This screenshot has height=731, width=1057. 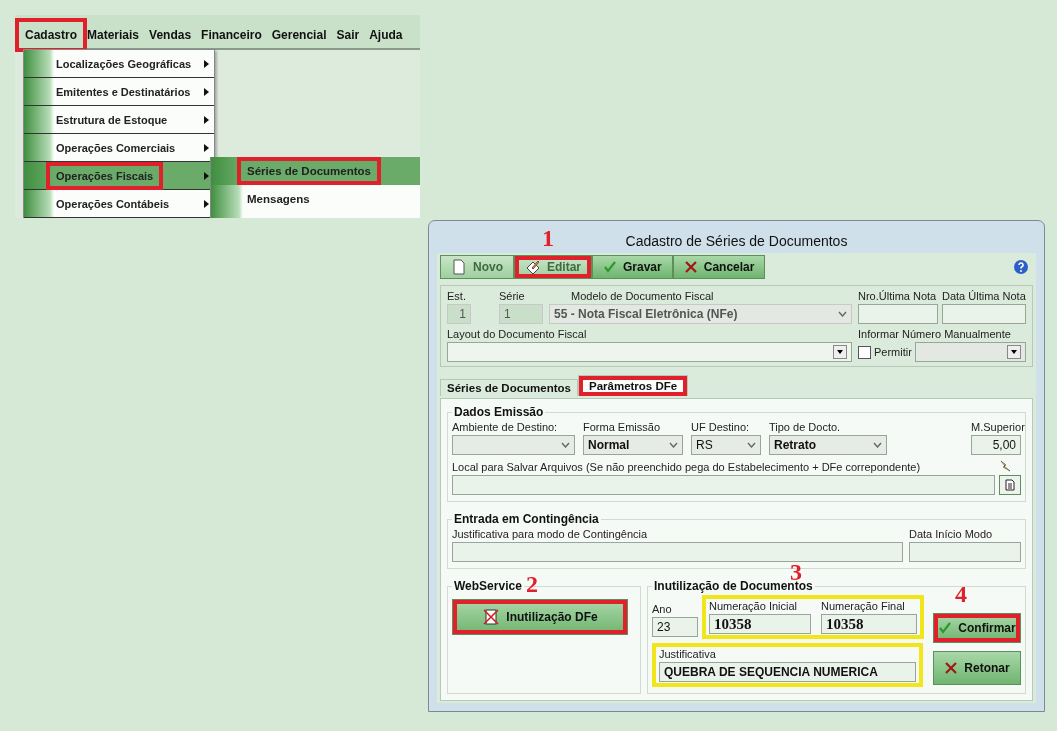 I want to click on inutilizacao-button: Inutilização DFe, so click(x=540, y=617).